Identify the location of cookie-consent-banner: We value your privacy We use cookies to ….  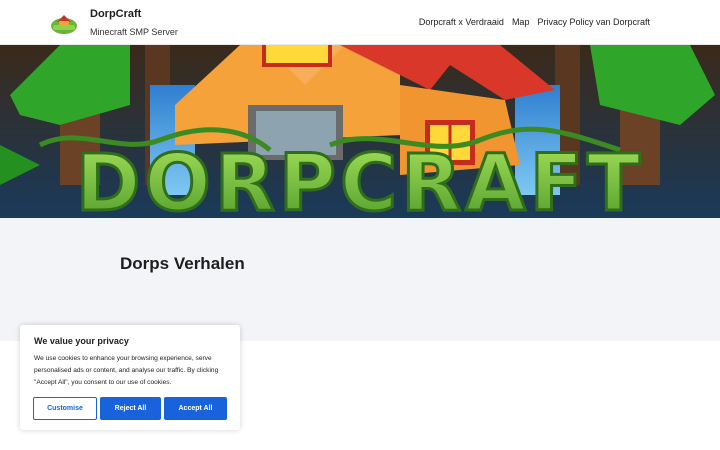
(130, 377).